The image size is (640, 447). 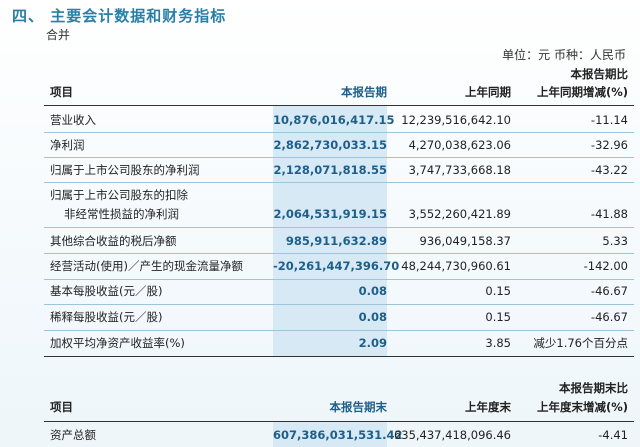 I want to click on row-label-line2: 非经常性损益的净利润, so click(x=121, y=214).